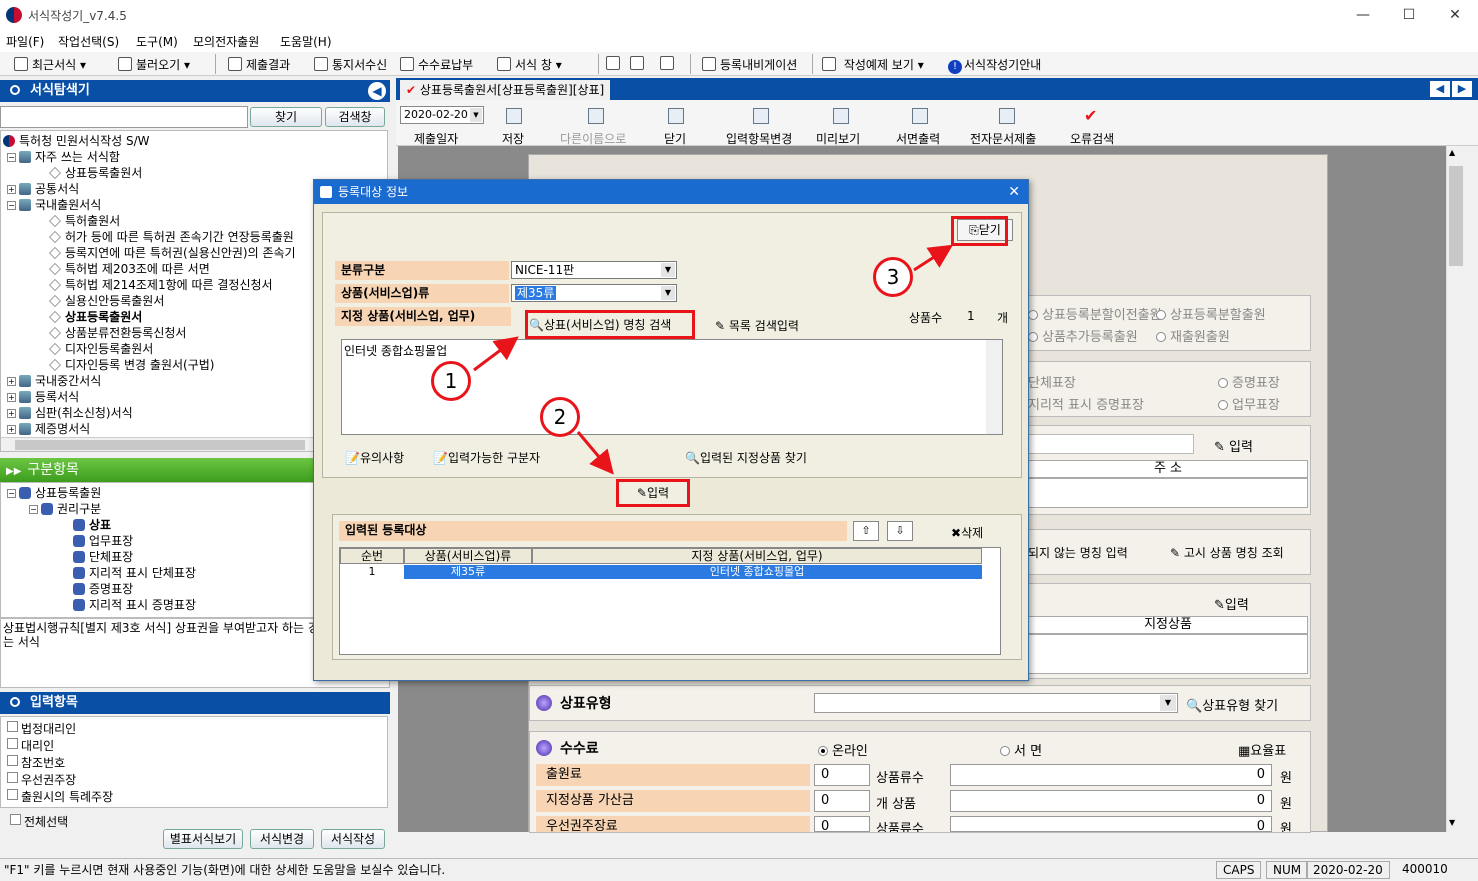 The image size is (1478, 881). Describe the element at coordinates (1168, 493) in the screenshot. I see `address-list` at that location.